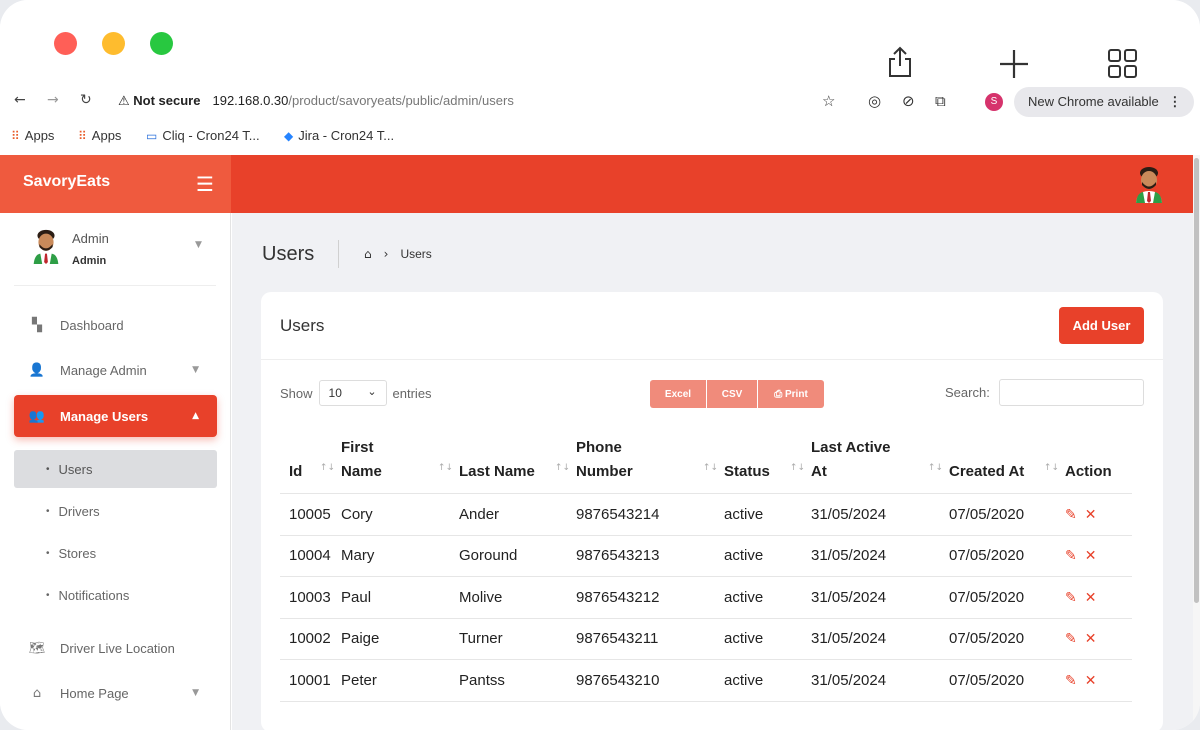 Image resolution: width=1200 pixels, height=730 pixels. What do you see at coordinates (310, 598) in the screenshot?
I see `cell-id: 10003` at bounding box center [310, 598].